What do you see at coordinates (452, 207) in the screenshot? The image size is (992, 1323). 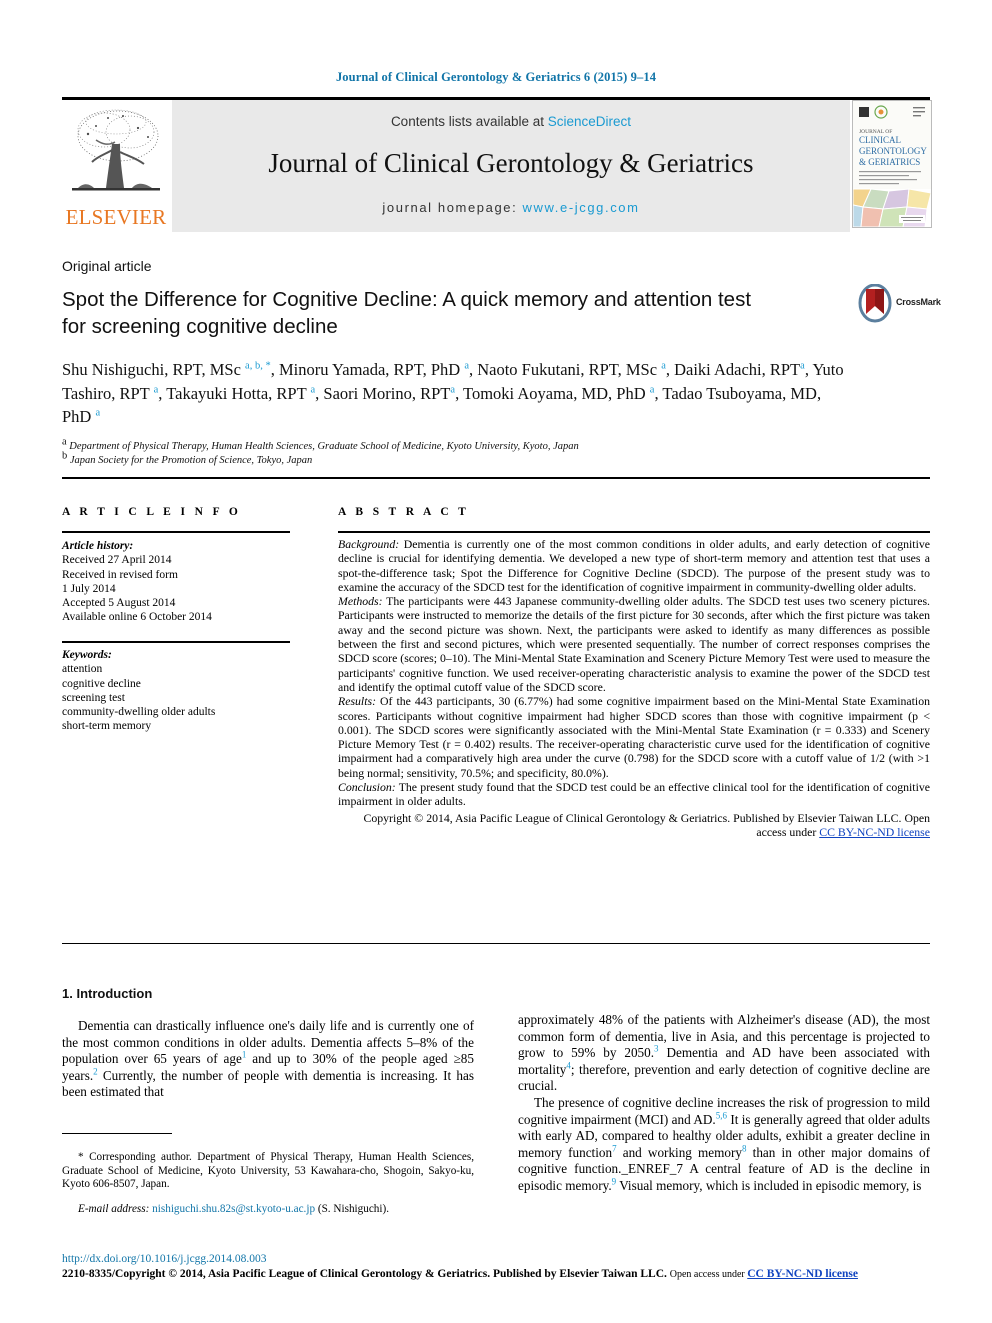 I see `homepage-label: journal homepage:` at bounding box center [452, 207].